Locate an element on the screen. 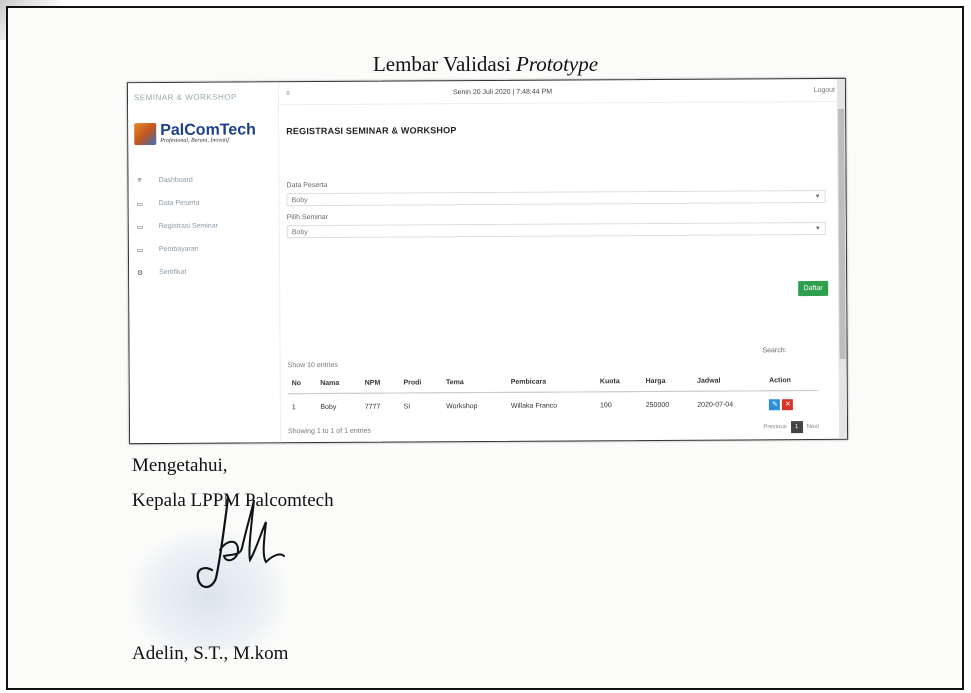 The height and width of the screenshot is (693, 971). datetime-display: Senin 20 Juli 2020 | 7:48:44 PM is located at coordinates (502, 92).